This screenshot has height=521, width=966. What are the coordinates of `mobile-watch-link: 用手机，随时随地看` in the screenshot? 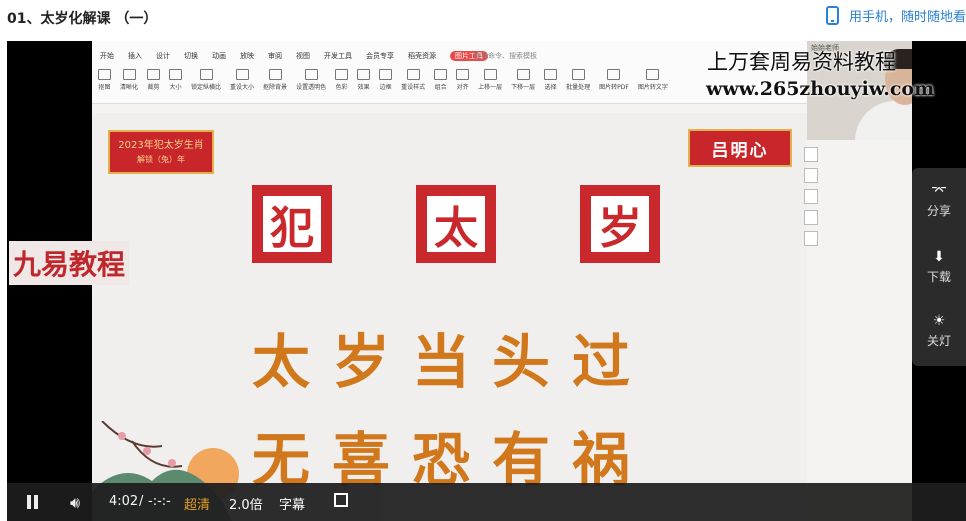 It's located at (896, 15).